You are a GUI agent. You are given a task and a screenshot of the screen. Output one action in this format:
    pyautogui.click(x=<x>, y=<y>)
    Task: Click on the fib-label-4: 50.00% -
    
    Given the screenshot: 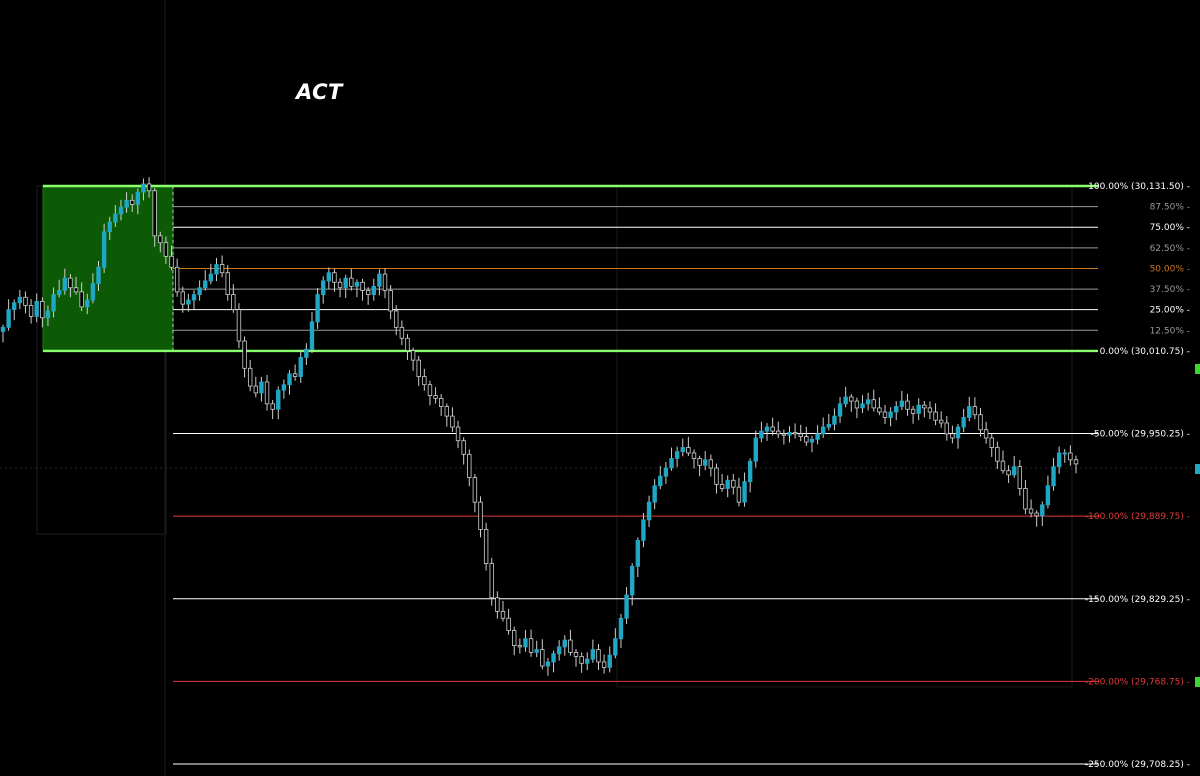 What is the action you would take?
    pyautogui.click(x=1170, y=269)
    